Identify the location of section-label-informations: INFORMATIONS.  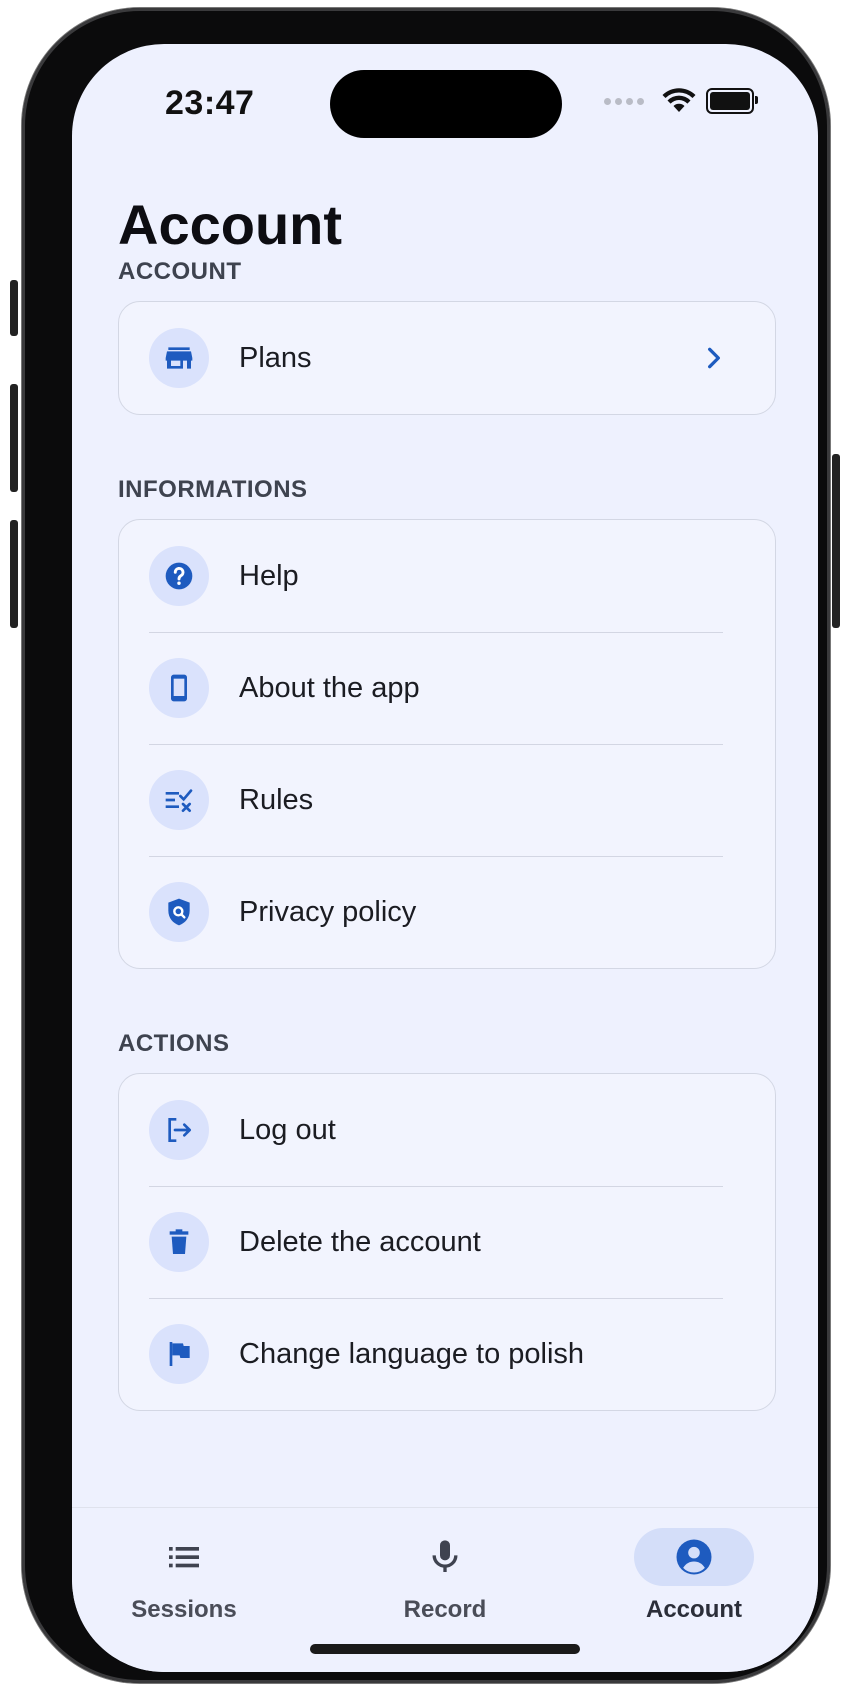
(213, 489).